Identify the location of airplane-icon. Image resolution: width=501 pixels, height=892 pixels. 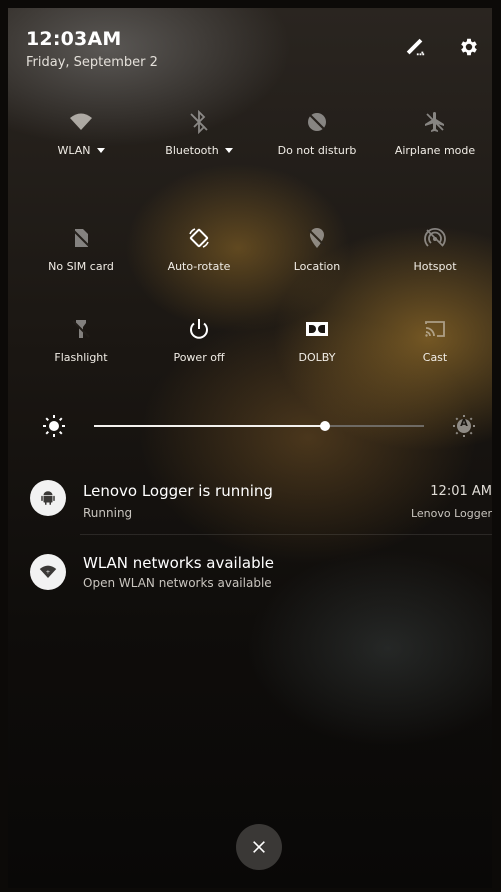
(434, 122).